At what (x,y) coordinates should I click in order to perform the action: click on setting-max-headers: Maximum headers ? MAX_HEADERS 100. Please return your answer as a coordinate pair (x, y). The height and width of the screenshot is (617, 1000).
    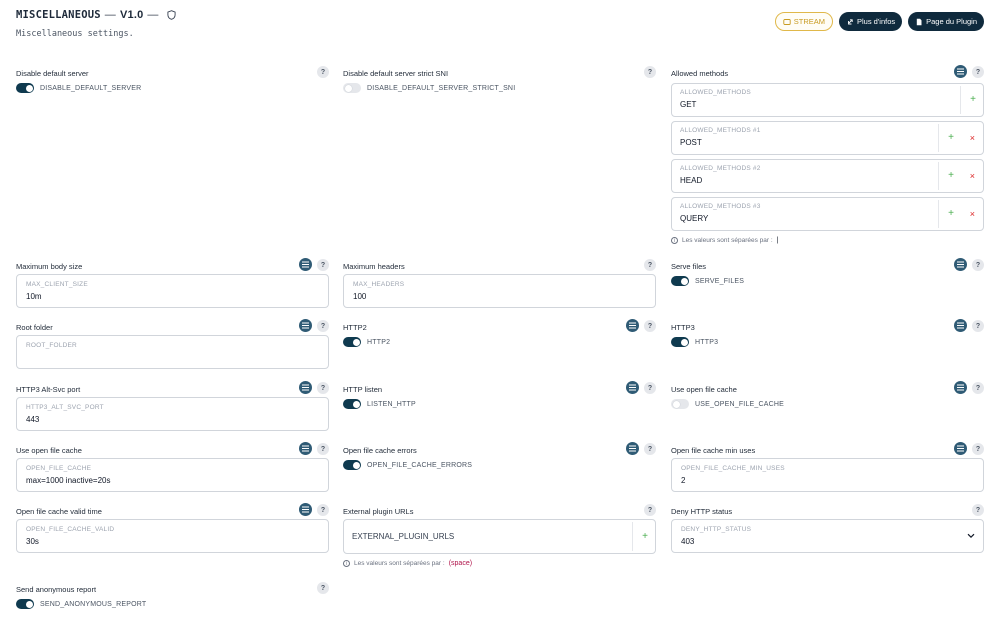
    Looking at the image, I should click on (499, 285).